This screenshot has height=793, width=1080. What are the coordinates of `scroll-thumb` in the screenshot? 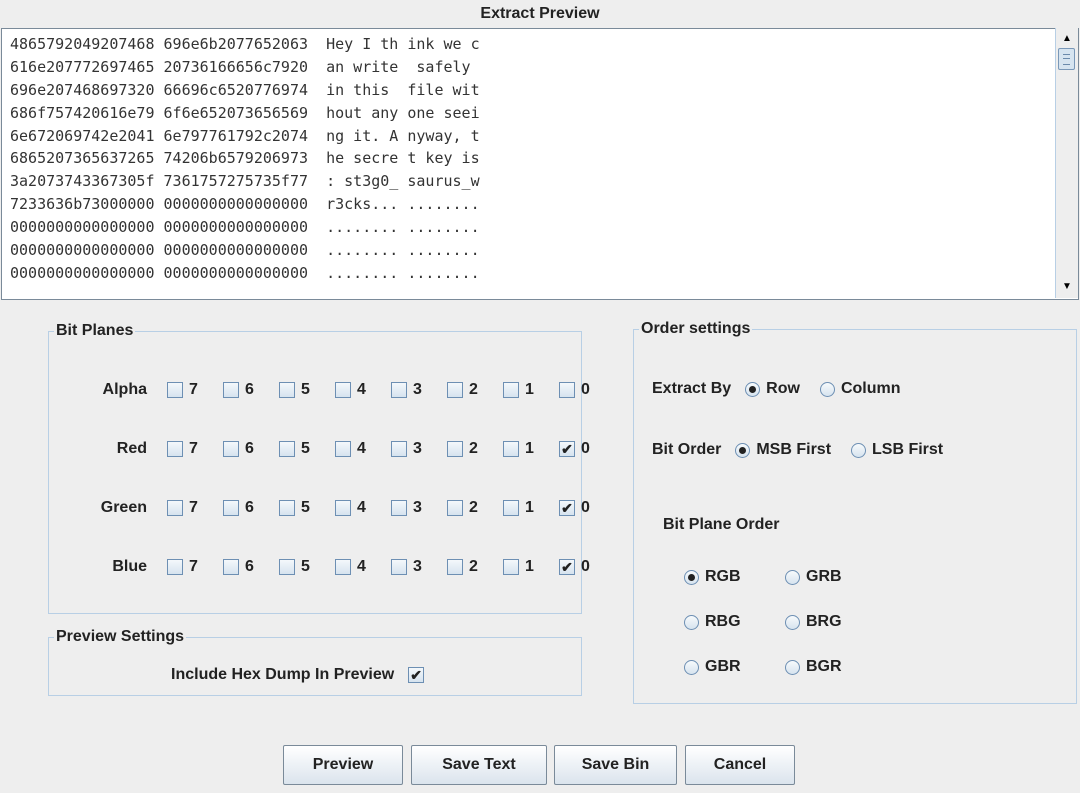 It's located at (1066, 59).